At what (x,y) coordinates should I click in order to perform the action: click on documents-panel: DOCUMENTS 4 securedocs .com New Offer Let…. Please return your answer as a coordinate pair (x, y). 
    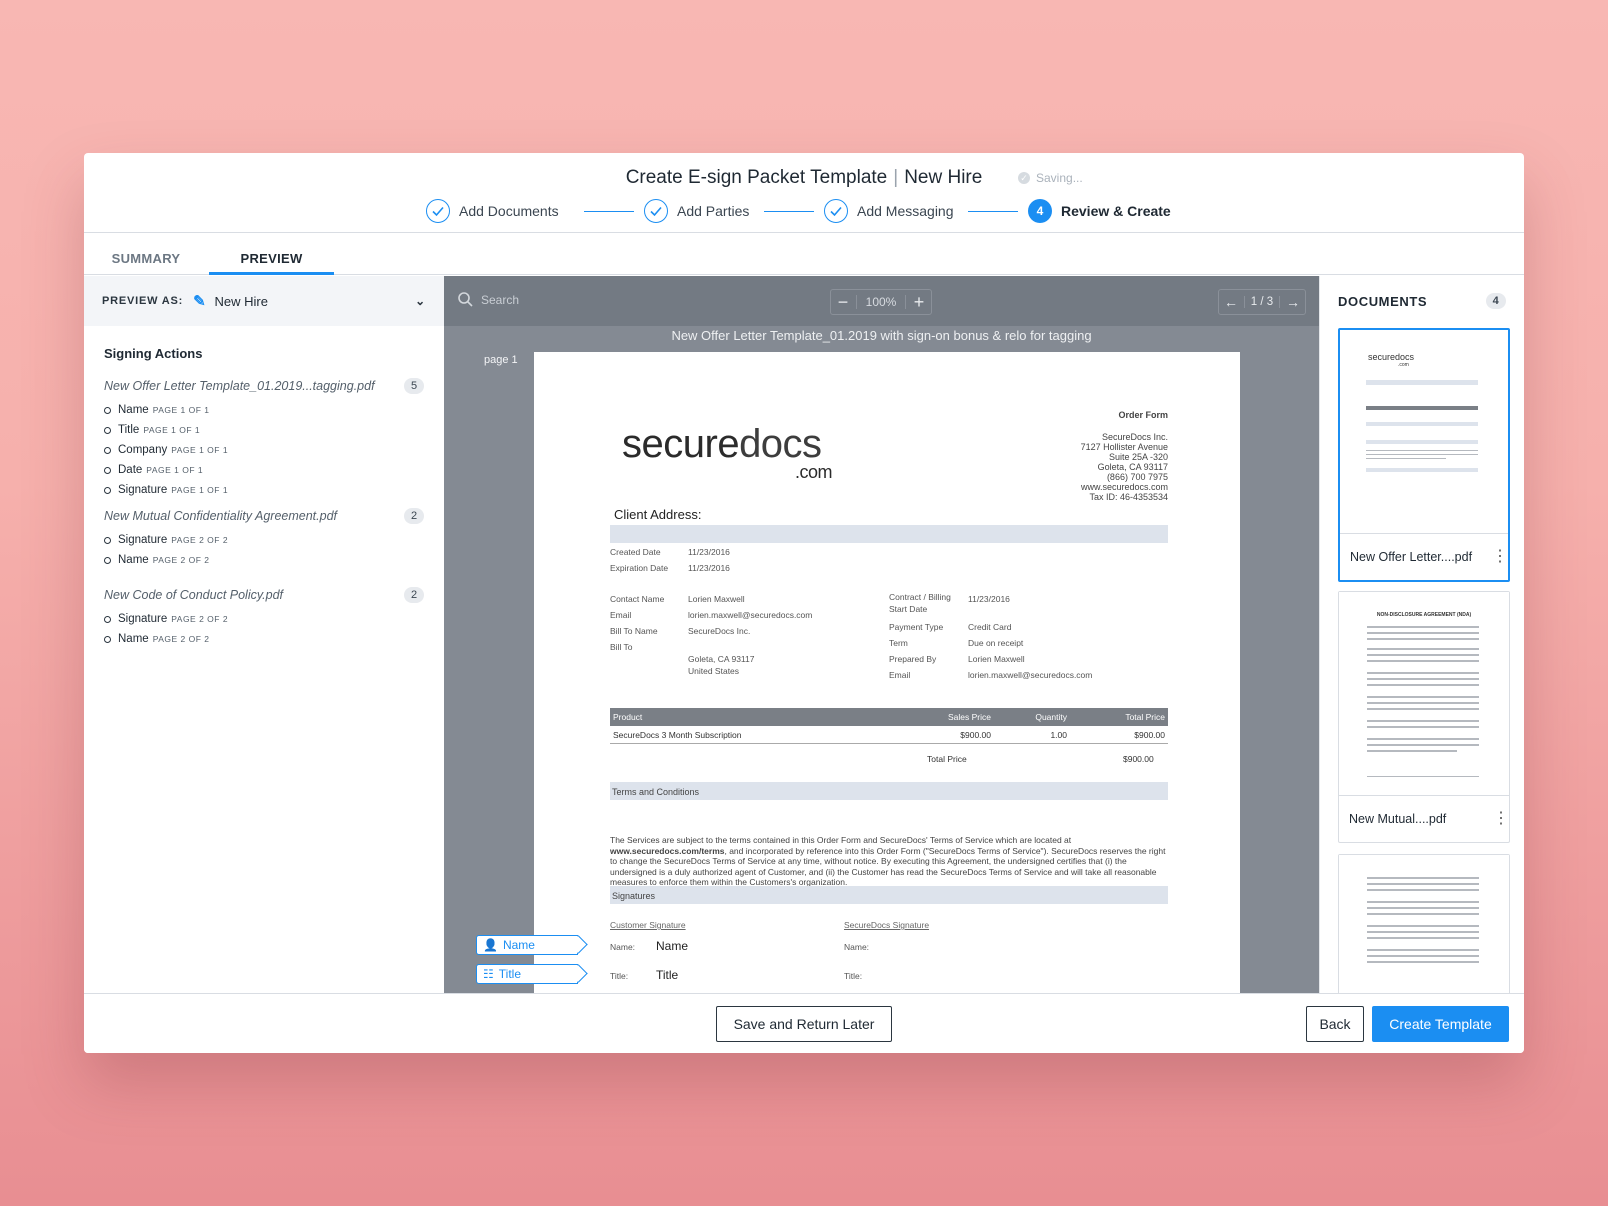
    Looking at the image, I should click on (1421, 634).